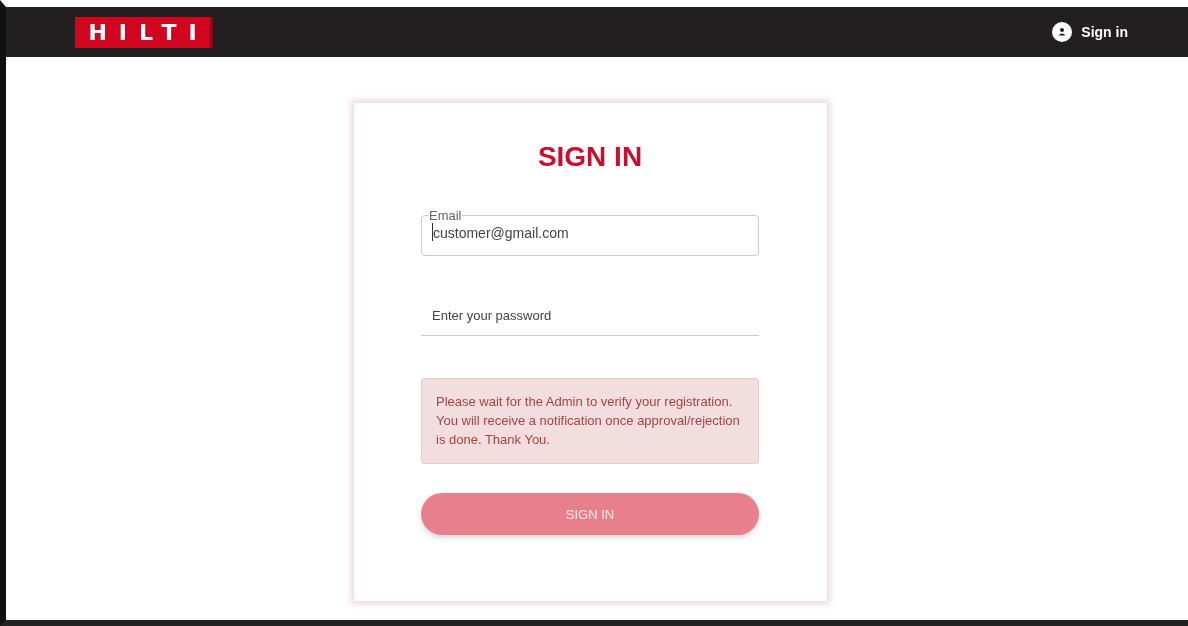 The height and width of the screenshot is (626, 1188). Describe the element at coordinates (445, 215) in the screenshot. I see `email-label: Email` at that location.